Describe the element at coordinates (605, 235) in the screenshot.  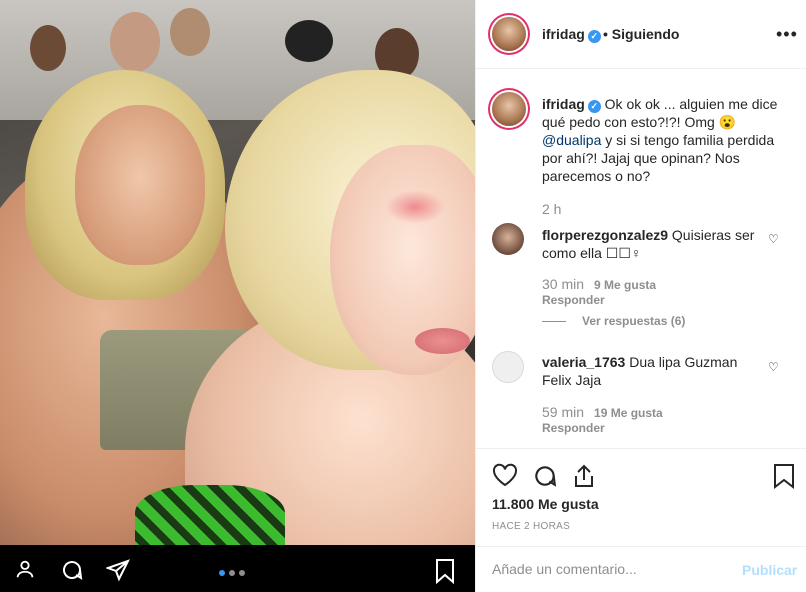
I see `comment-username: florperezgonzalez9` at that location.